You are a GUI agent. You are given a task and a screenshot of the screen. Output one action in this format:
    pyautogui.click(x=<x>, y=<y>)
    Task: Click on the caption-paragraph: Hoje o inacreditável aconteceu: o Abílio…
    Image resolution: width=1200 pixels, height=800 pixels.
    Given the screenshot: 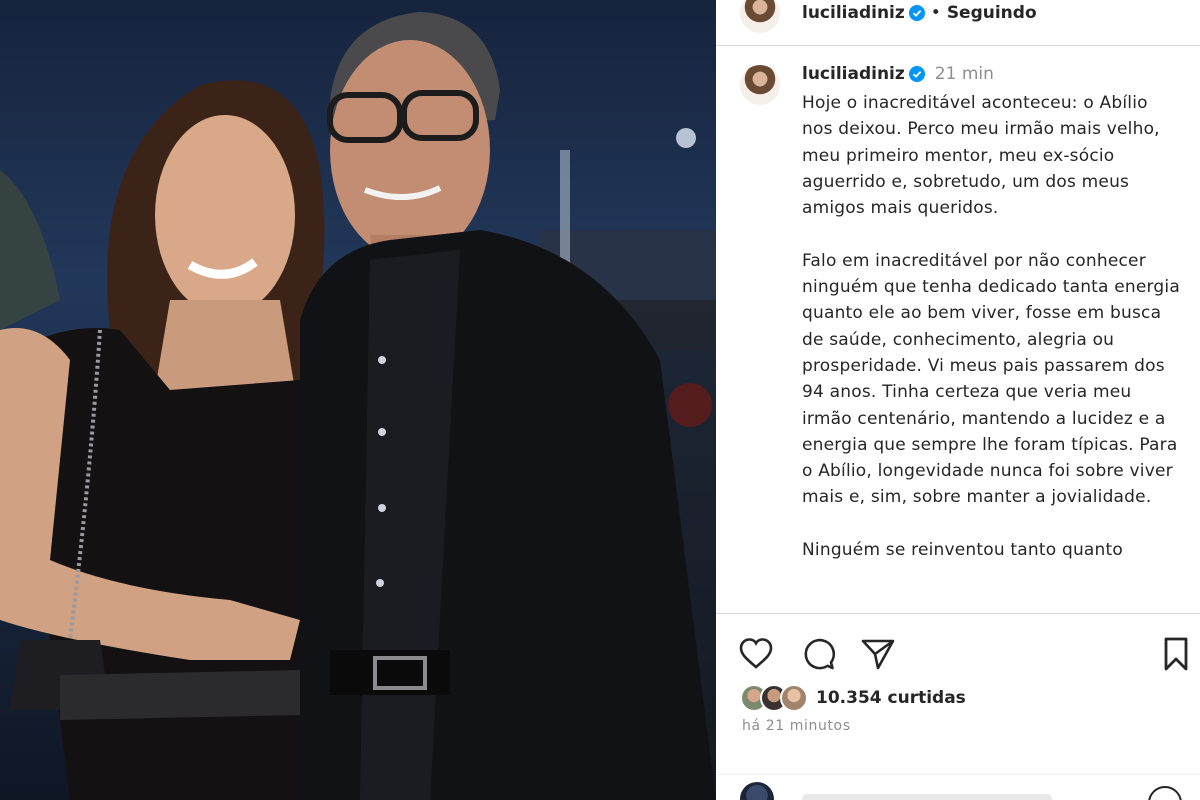 What is the action you would take?
    pyautogui.click(x=981, y=156)
    